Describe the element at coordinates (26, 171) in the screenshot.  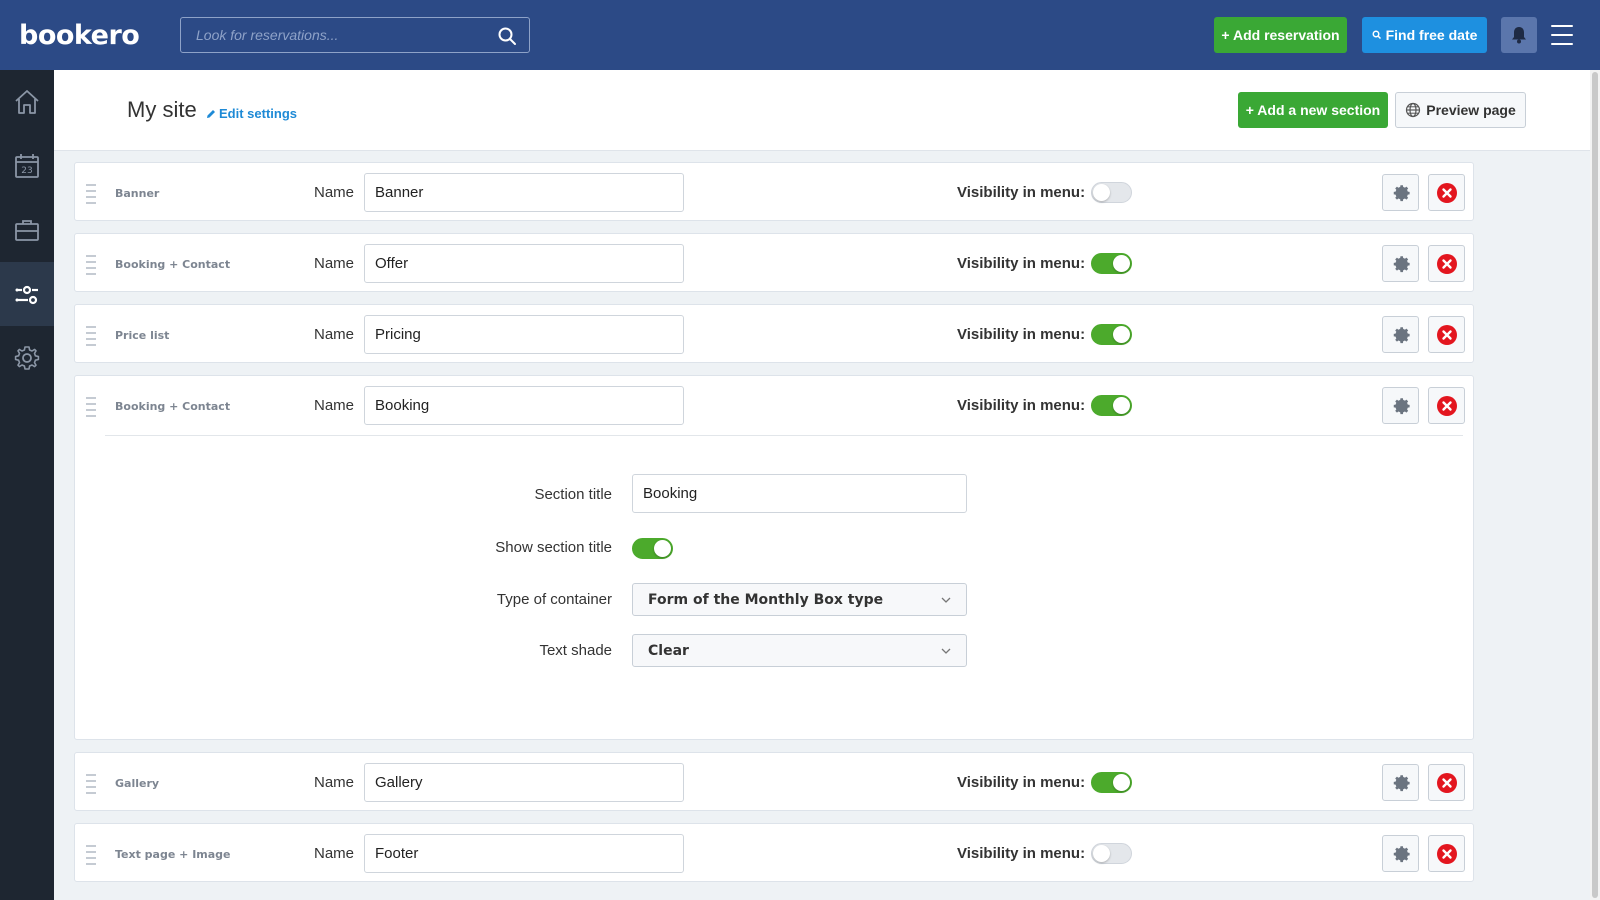
I see `svg-text: 23` at that location.